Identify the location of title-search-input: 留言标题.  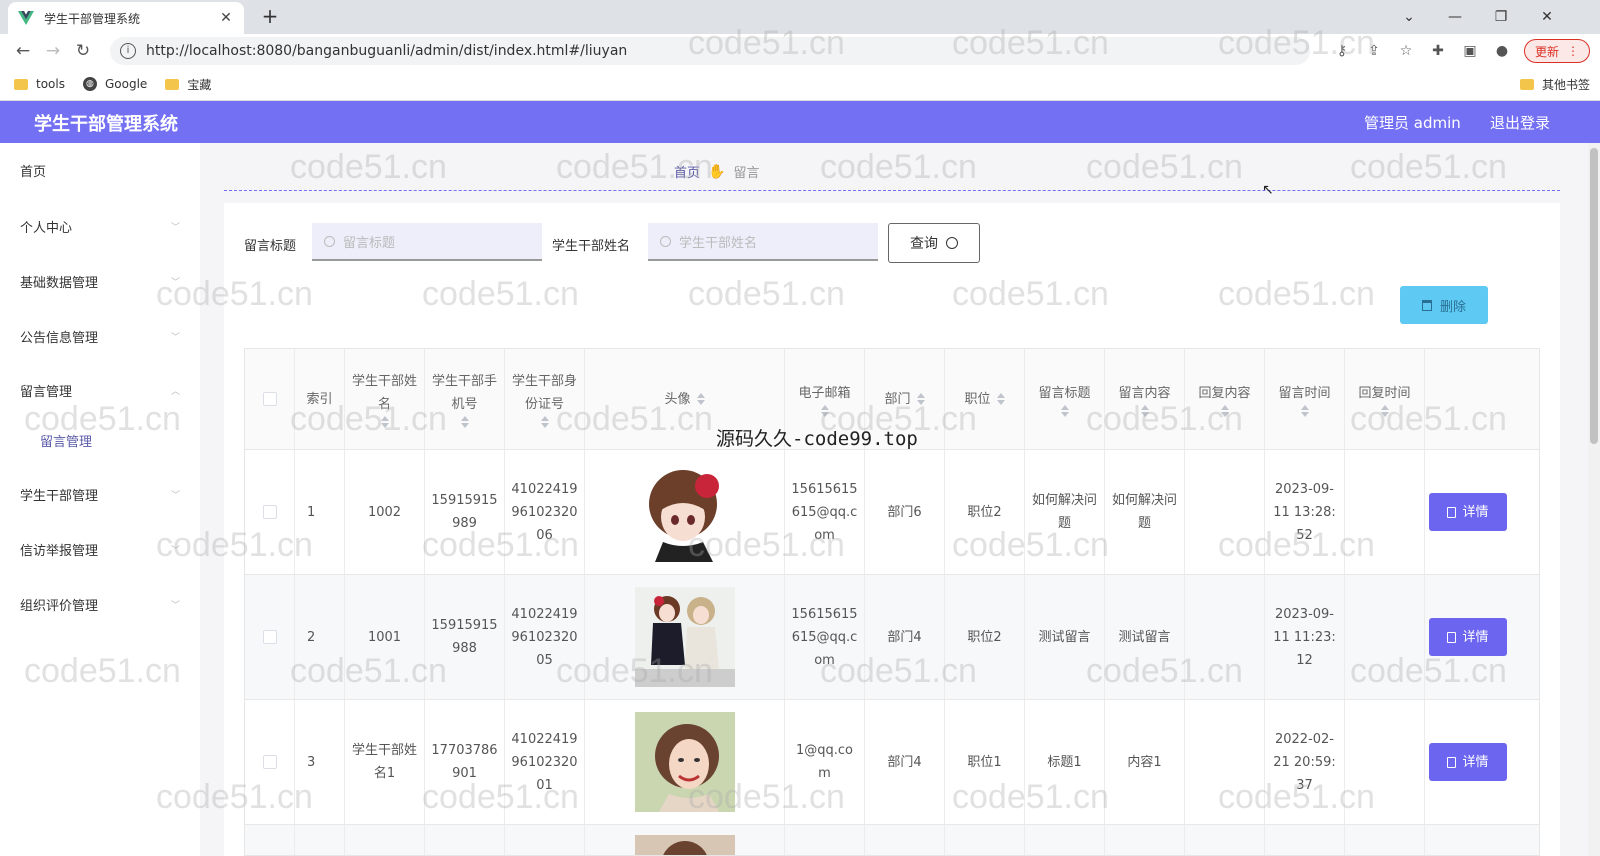
(427, 242).